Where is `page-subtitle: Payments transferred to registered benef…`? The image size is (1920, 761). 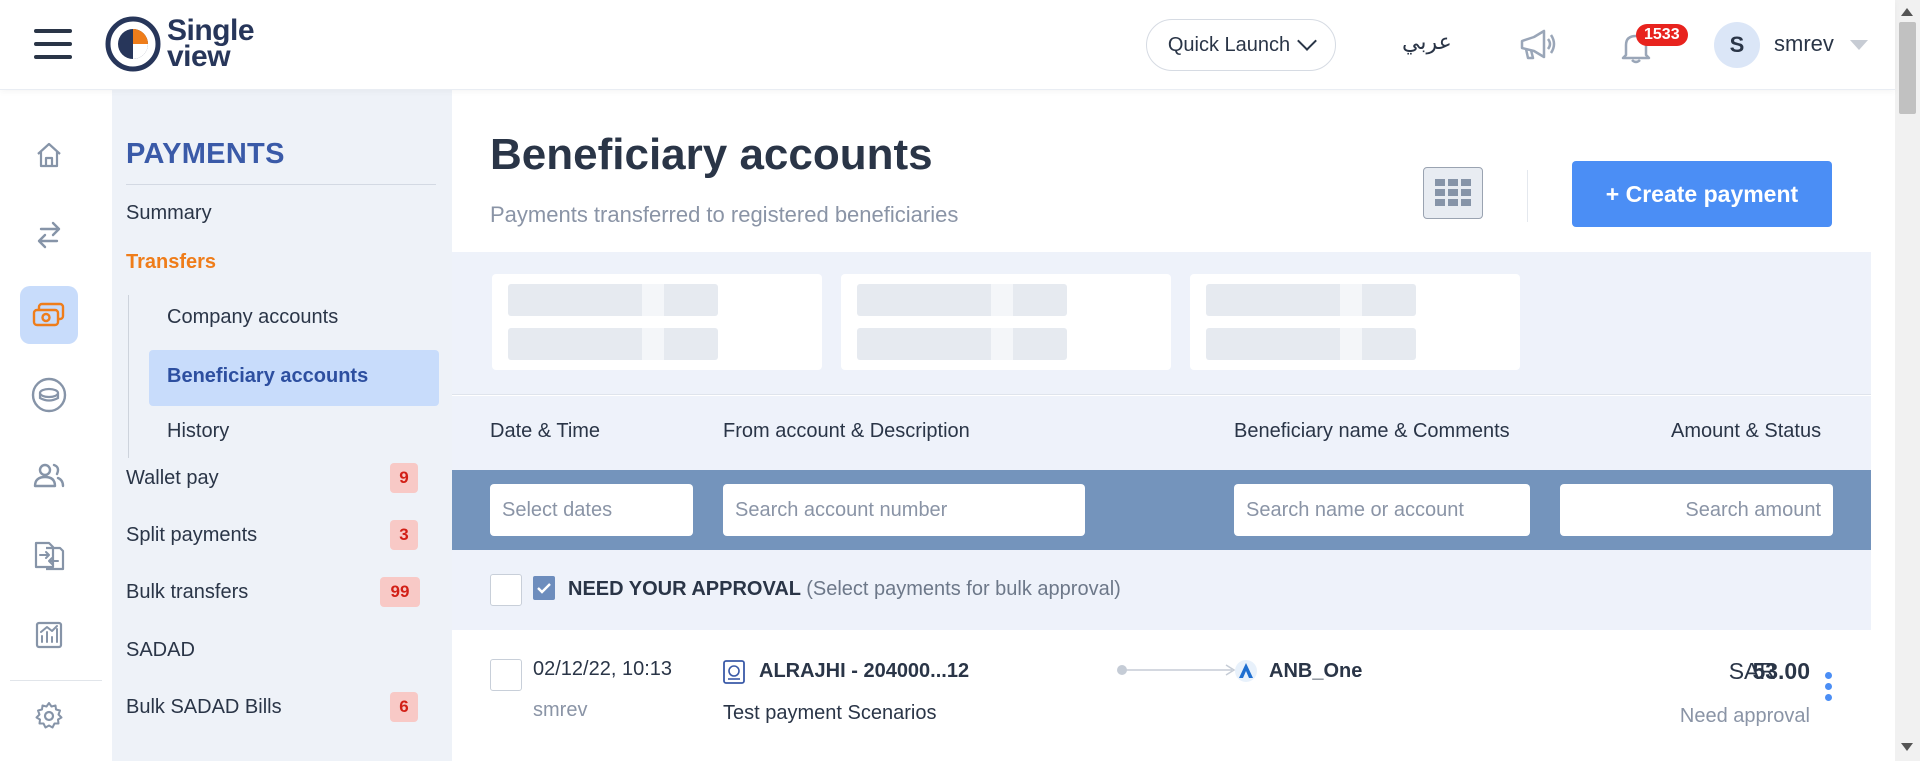
page-subtitle: Payments transferred to registered benef… is located at coordinates (724, 214).